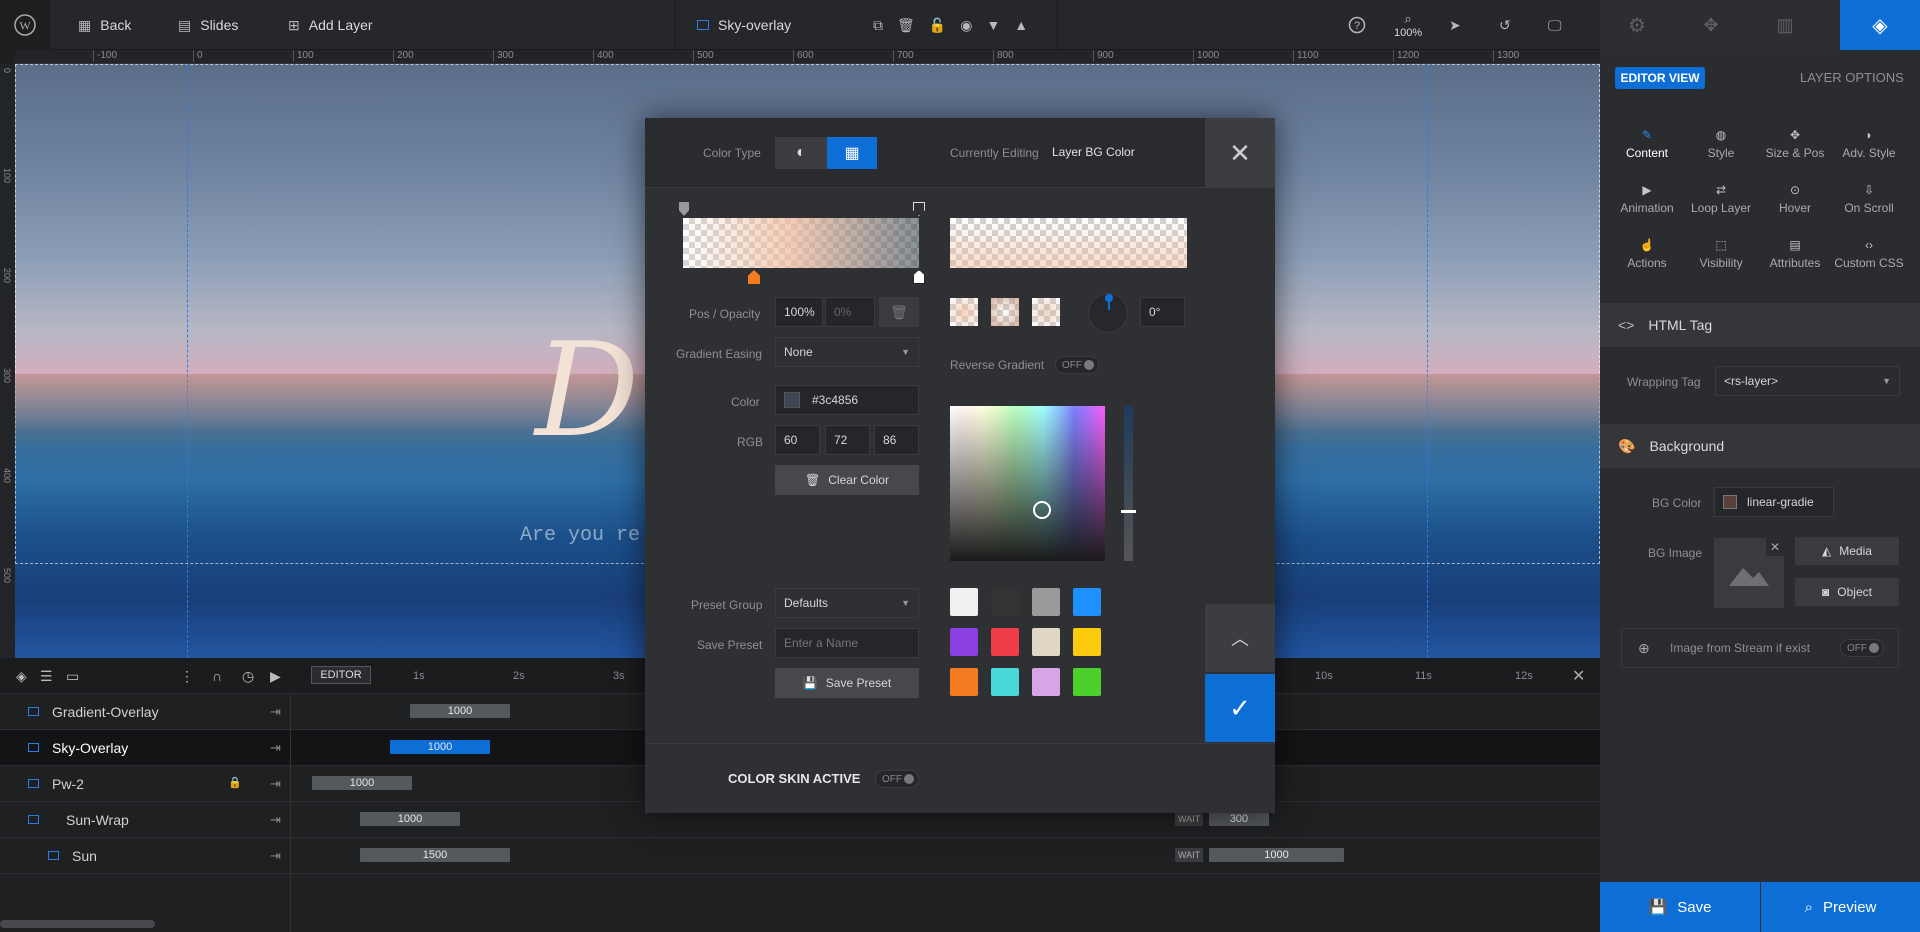 The height and width of the screenshot is (932, 1920). What do you see at coordinates (919, 209) in the screenshot?
I see `opacity-stop-right` at bounding box center [919, 209].